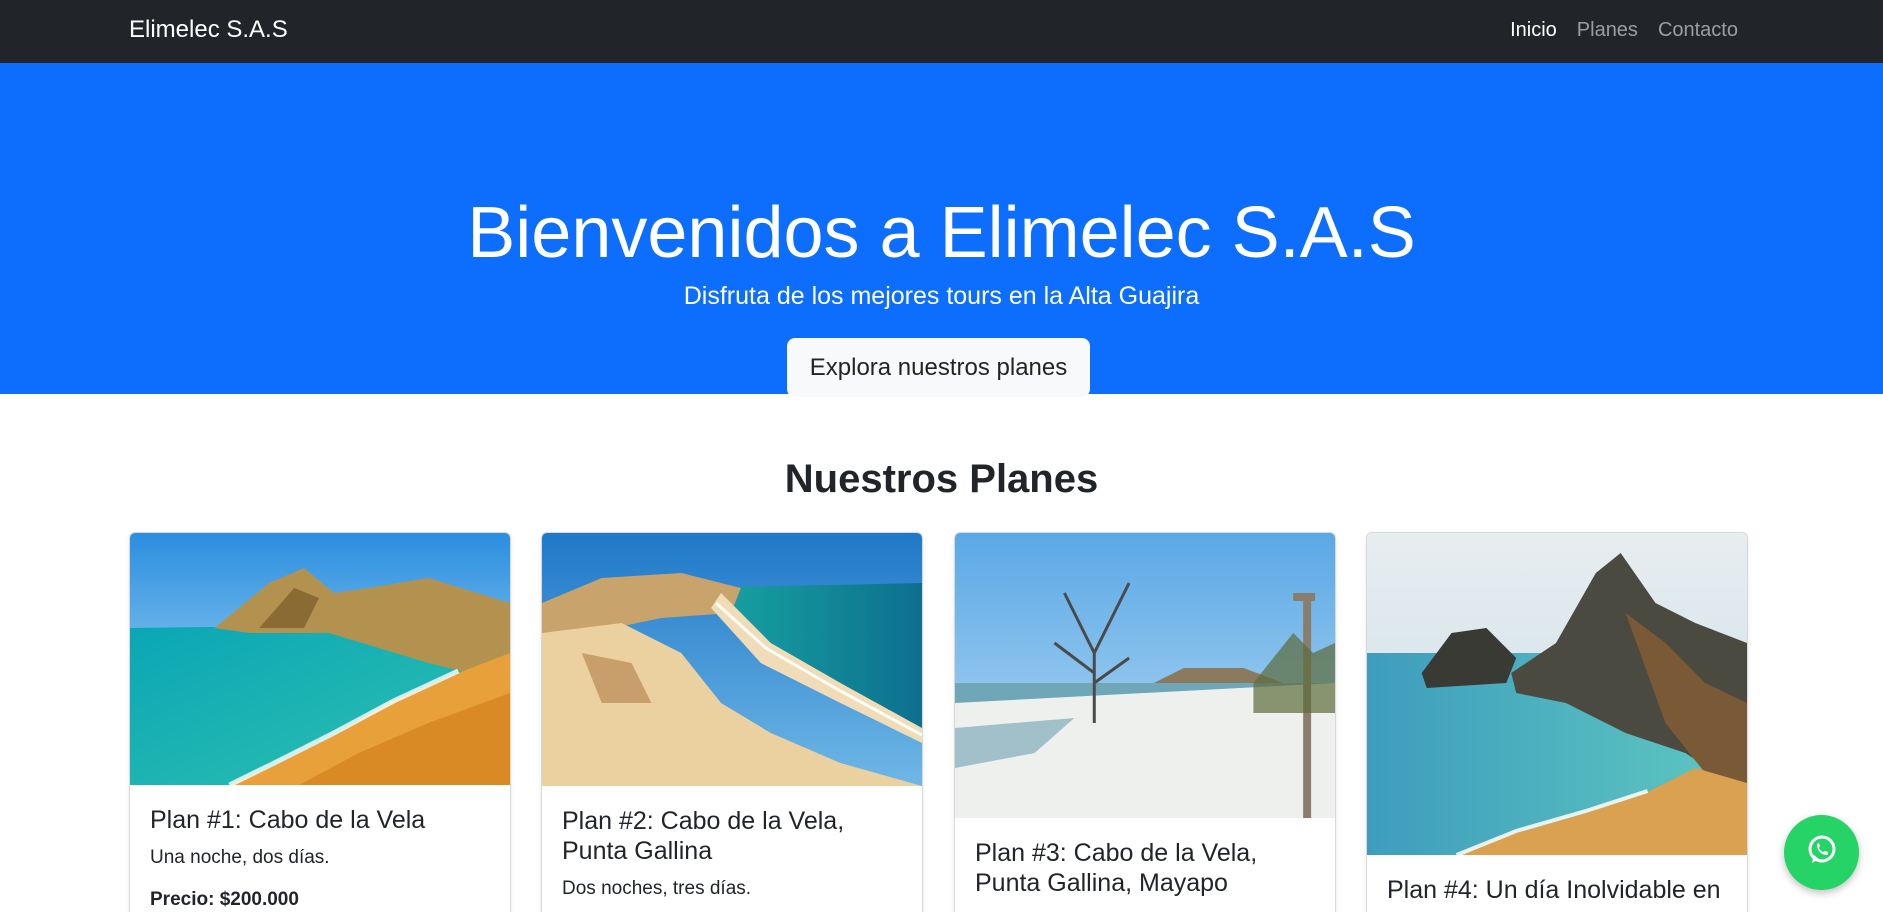 The image size is (1883, 912). I want to click on plan-2-image, so click(732, 659).